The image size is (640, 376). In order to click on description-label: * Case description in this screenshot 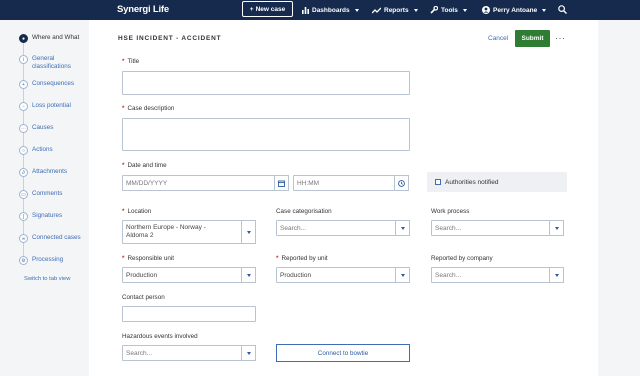, I will do `click(148, 108)`.